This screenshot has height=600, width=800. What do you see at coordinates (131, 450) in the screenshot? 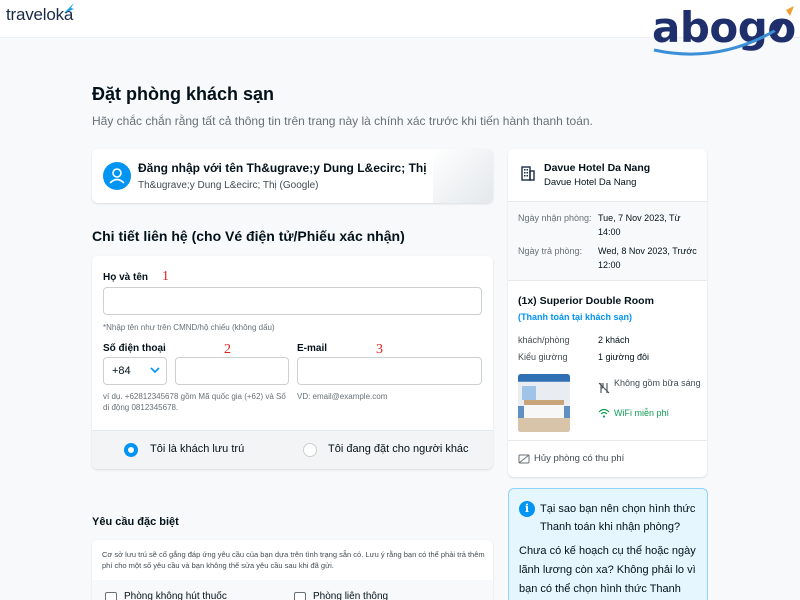
I see `radio-self-guest` at bounding box center [131, 450].